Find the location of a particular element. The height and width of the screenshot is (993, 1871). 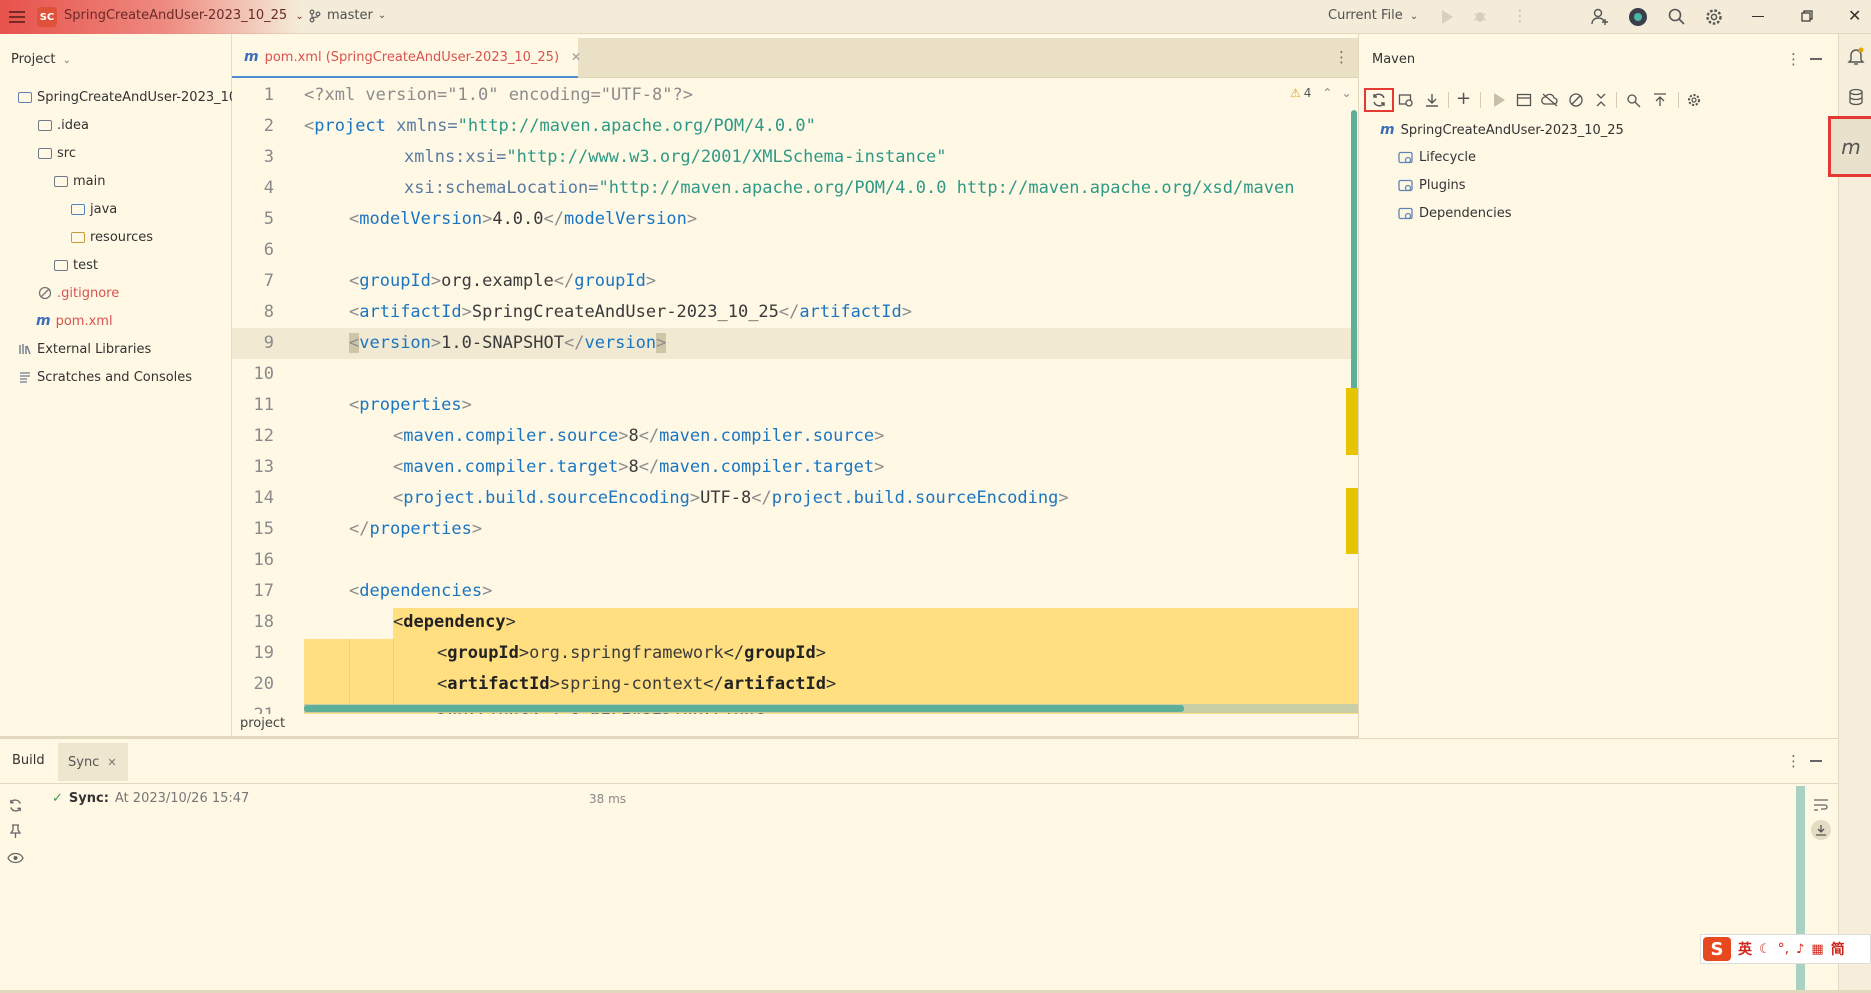

ime-simplified-toggle: 简 is located at coordinates (1838, 949).